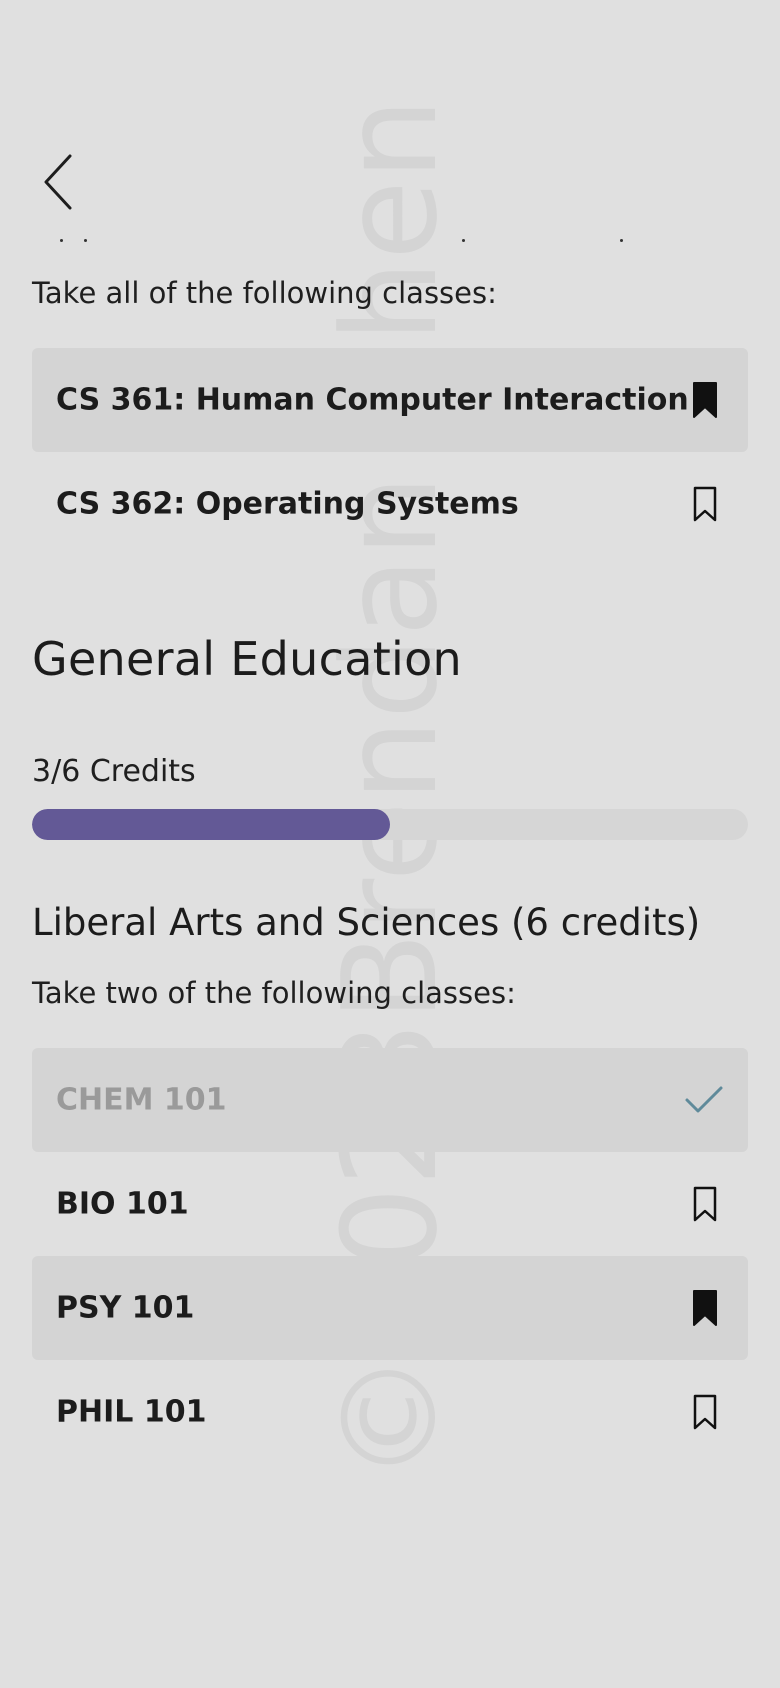 This screenshot has height=1688, width=780. I want to click on major-instruction: Take all of the following classes:, so click(264, 293).